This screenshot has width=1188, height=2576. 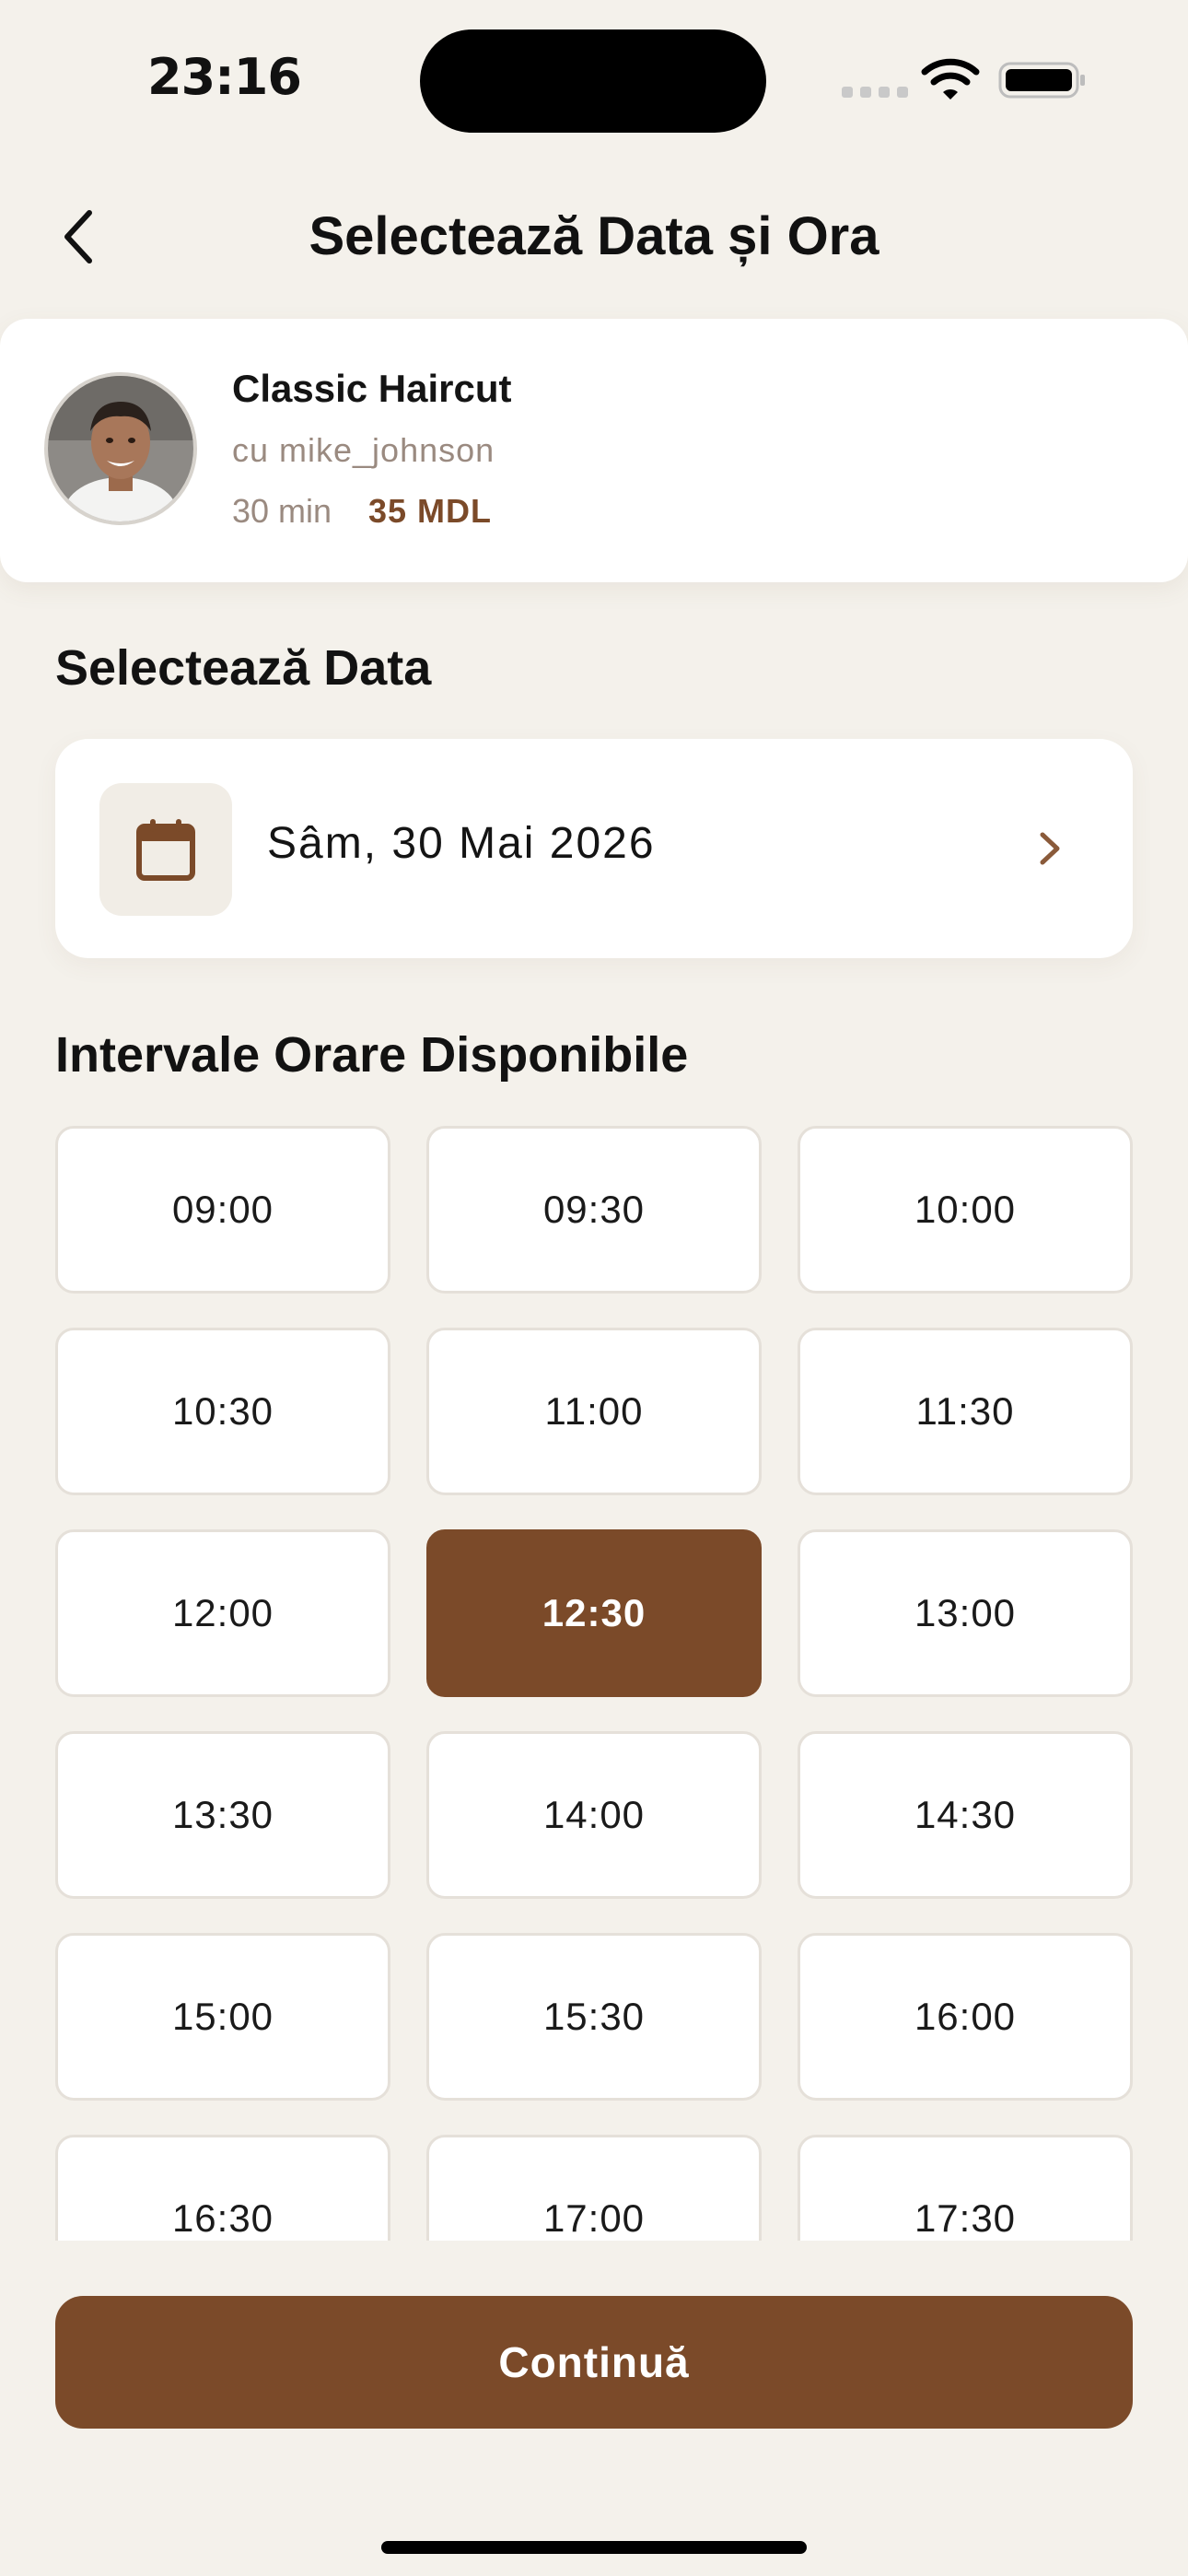 I want to click on available-slots-heading: Intervale Orare Disponibile, so click(x=372, y=1055).